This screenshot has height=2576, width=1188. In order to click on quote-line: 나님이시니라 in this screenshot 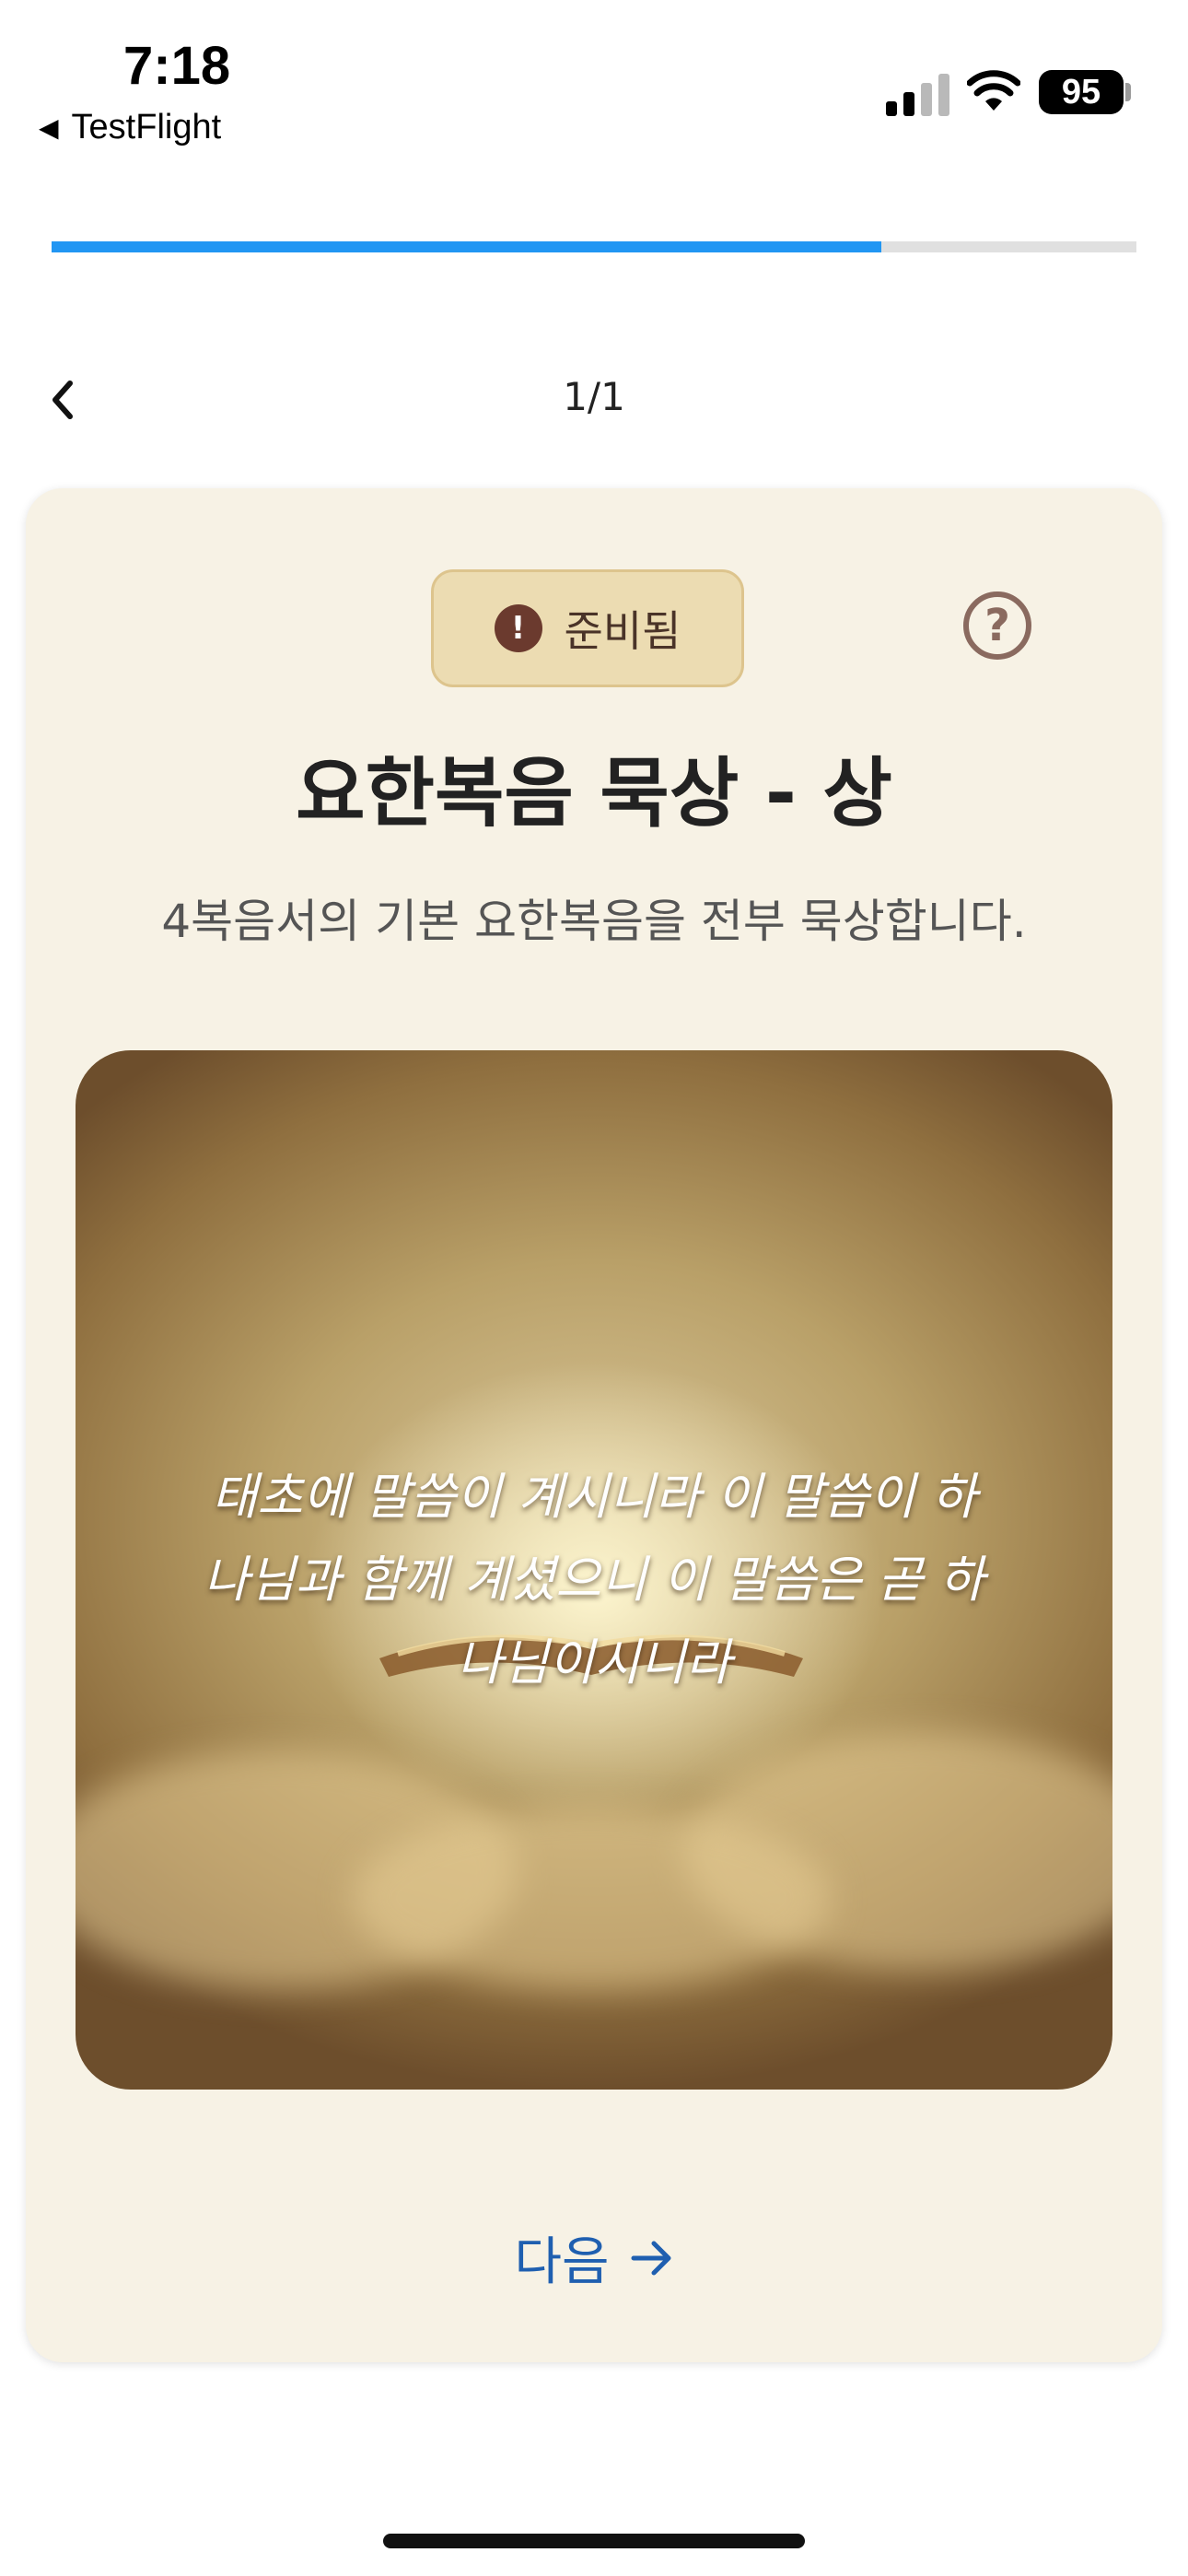, I will do `click(594, 1662)`.